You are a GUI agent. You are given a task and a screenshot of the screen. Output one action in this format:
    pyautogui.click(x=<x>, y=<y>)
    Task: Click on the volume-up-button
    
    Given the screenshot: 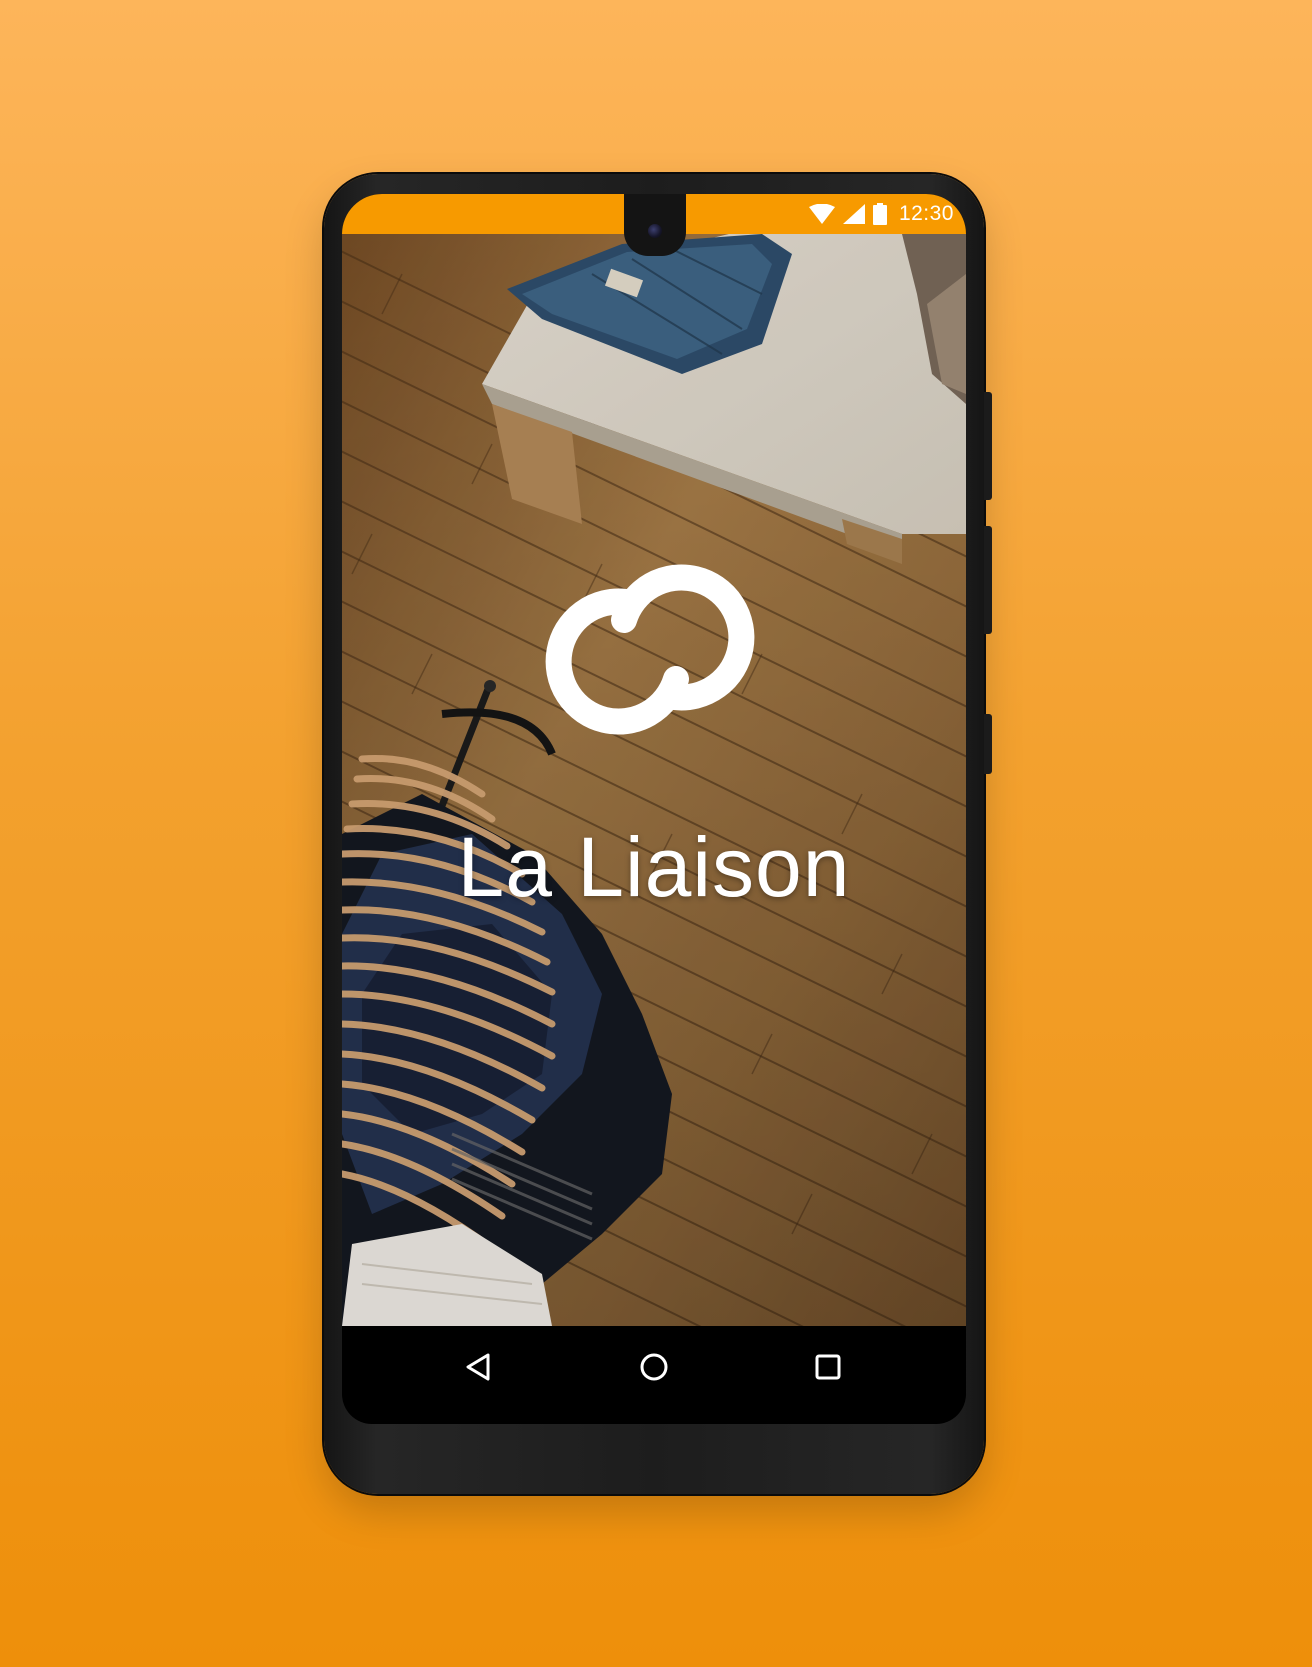 What is the action you would take?
    pyautogui.click(x=988, y=446)
    